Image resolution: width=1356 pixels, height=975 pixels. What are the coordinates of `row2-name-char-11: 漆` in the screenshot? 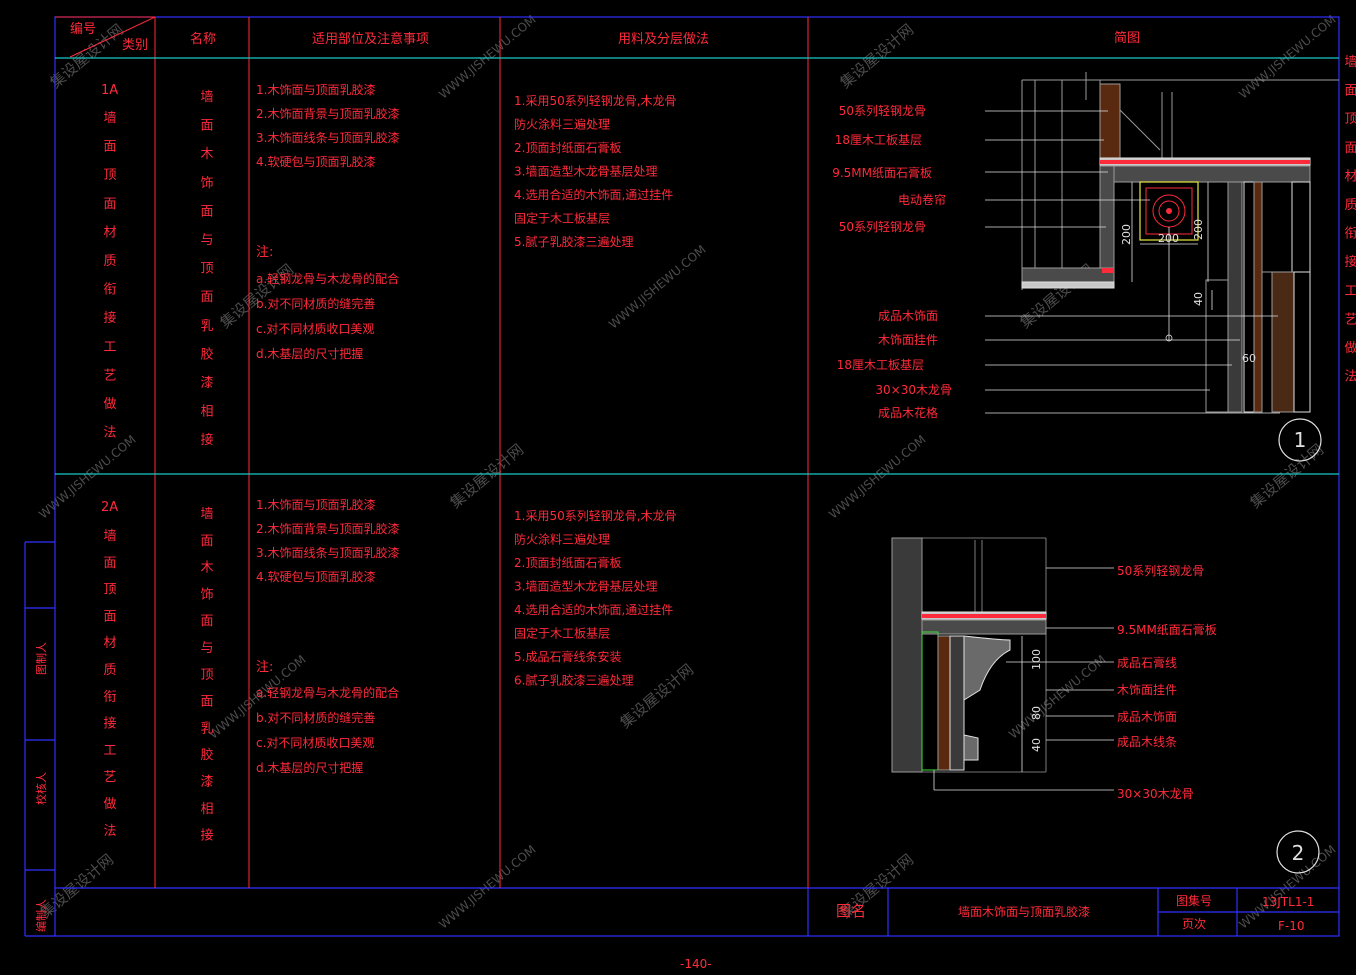 It's located at (206, 782).